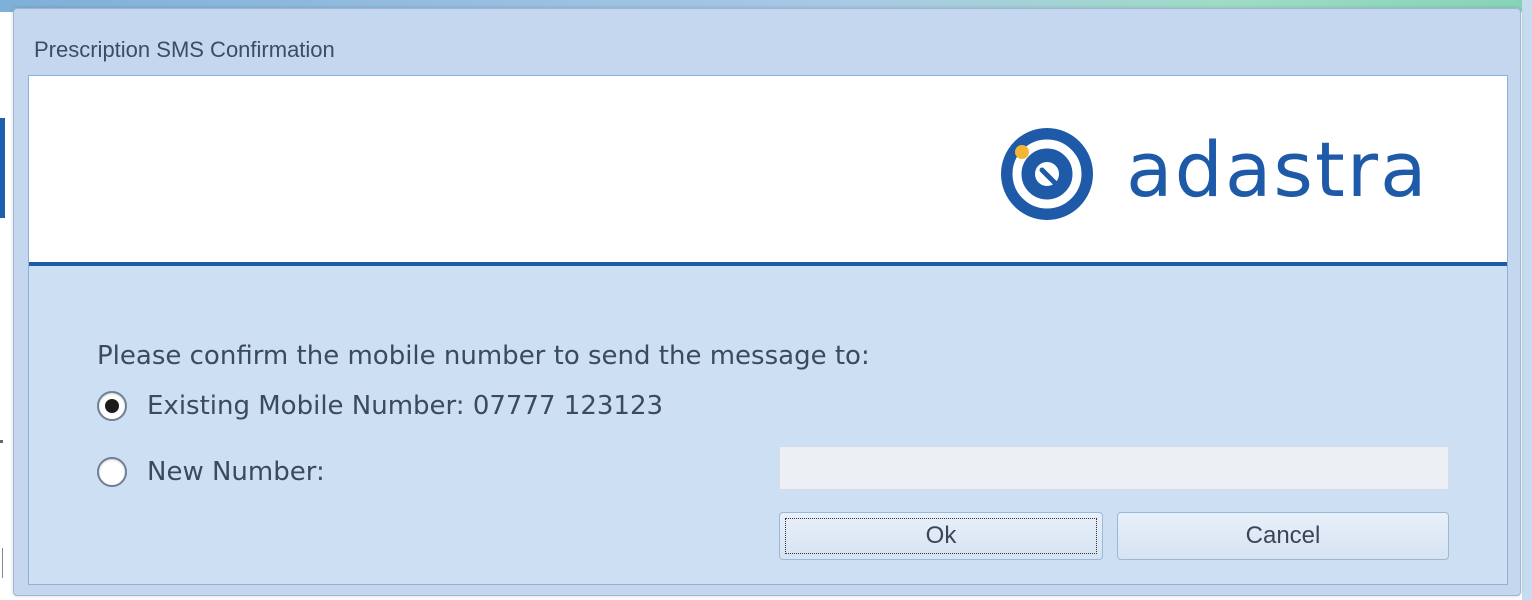 The width and height of the screenshot is (1532, 600). What do you see at coordinates (1114, 468) in the screenshot?
I see `new-number-input` at bounding box center [1114, 468].